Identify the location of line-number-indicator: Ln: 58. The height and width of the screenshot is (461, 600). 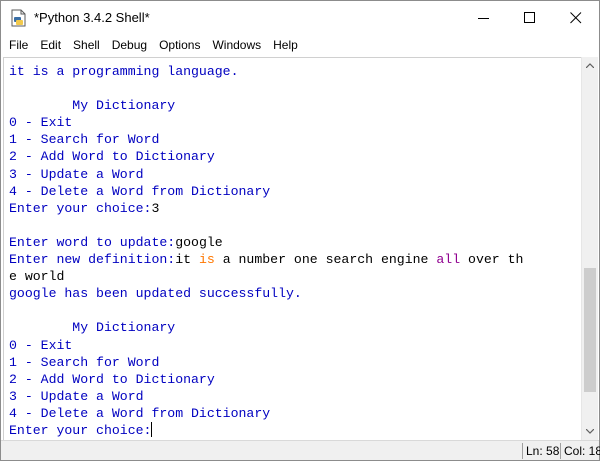
(541, 451).